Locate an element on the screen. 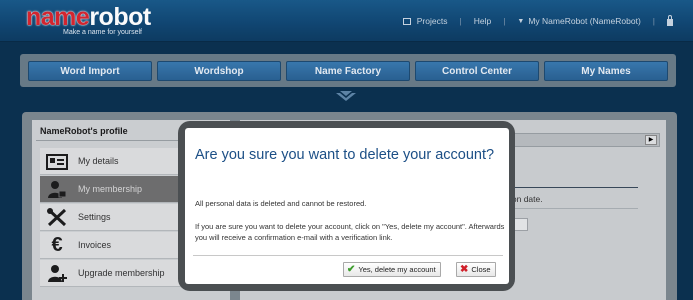 The width and height of the screenshot is (693, 300). check-icon: ✔ is located at coordinates (351, 269).